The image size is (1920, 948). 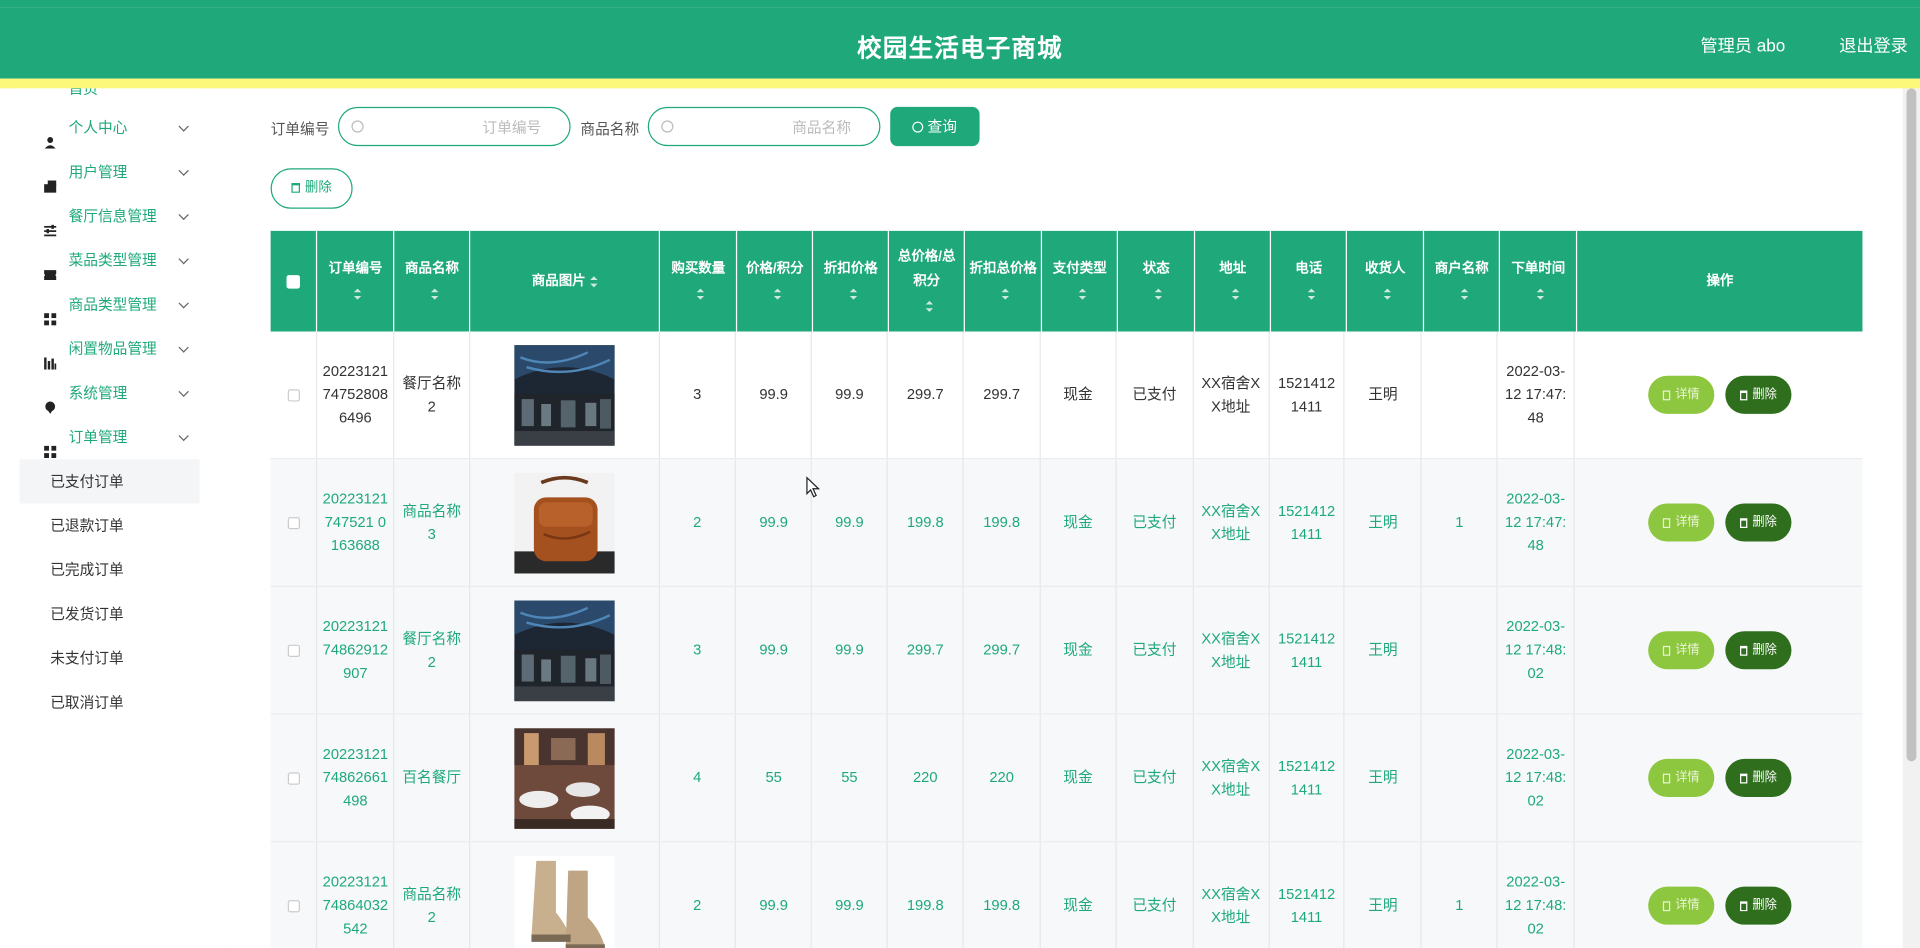 I want to click on column-header: 购买数量, so click(x=699, y=281).